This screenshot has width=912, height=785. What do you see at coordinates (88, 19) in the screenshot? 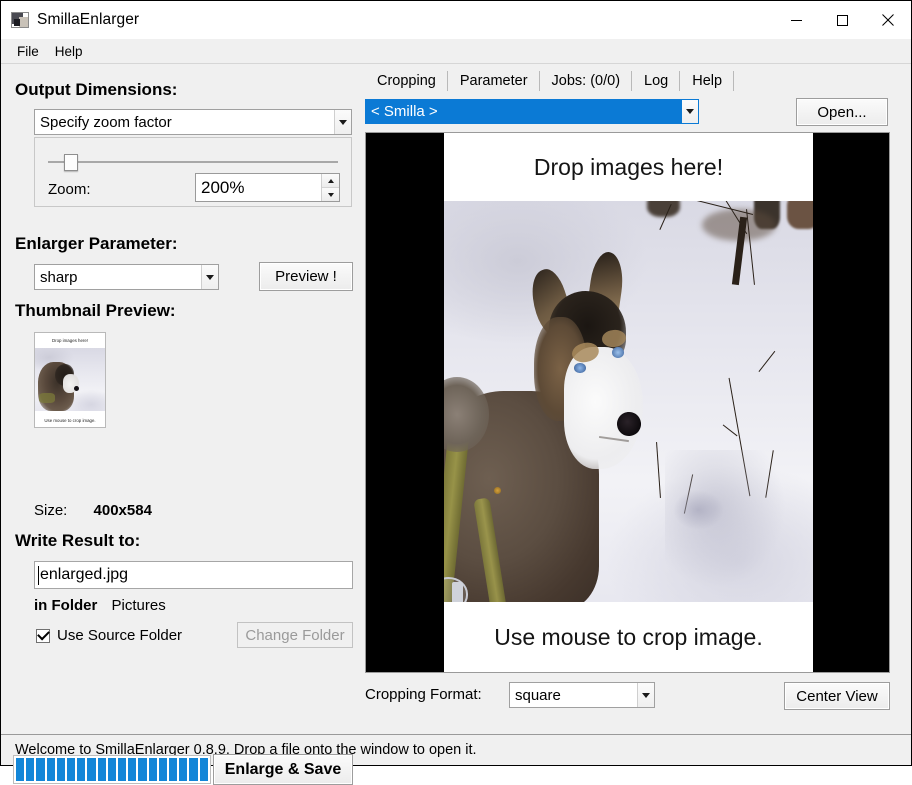
I see `window-title: SmillaEnlarger` at bounding box center [88, 19].